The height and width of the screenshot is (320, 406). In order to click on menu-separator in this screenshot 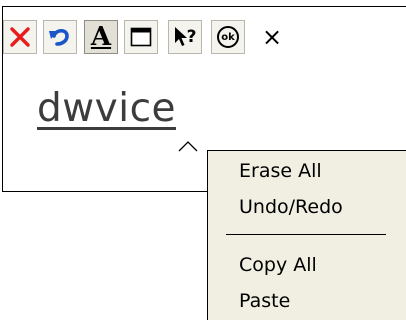, I will do `click(306, 234)`.